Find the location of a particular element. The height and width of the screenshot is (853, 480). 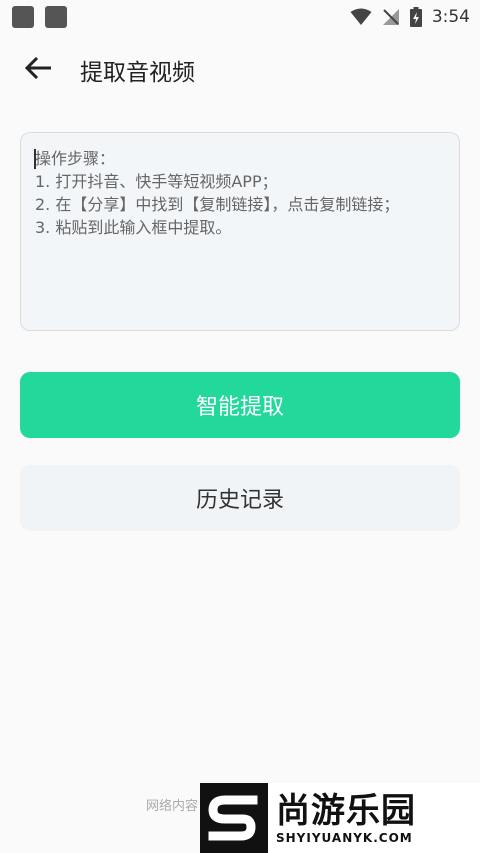

text-caret is located at coordinates (35, 159).